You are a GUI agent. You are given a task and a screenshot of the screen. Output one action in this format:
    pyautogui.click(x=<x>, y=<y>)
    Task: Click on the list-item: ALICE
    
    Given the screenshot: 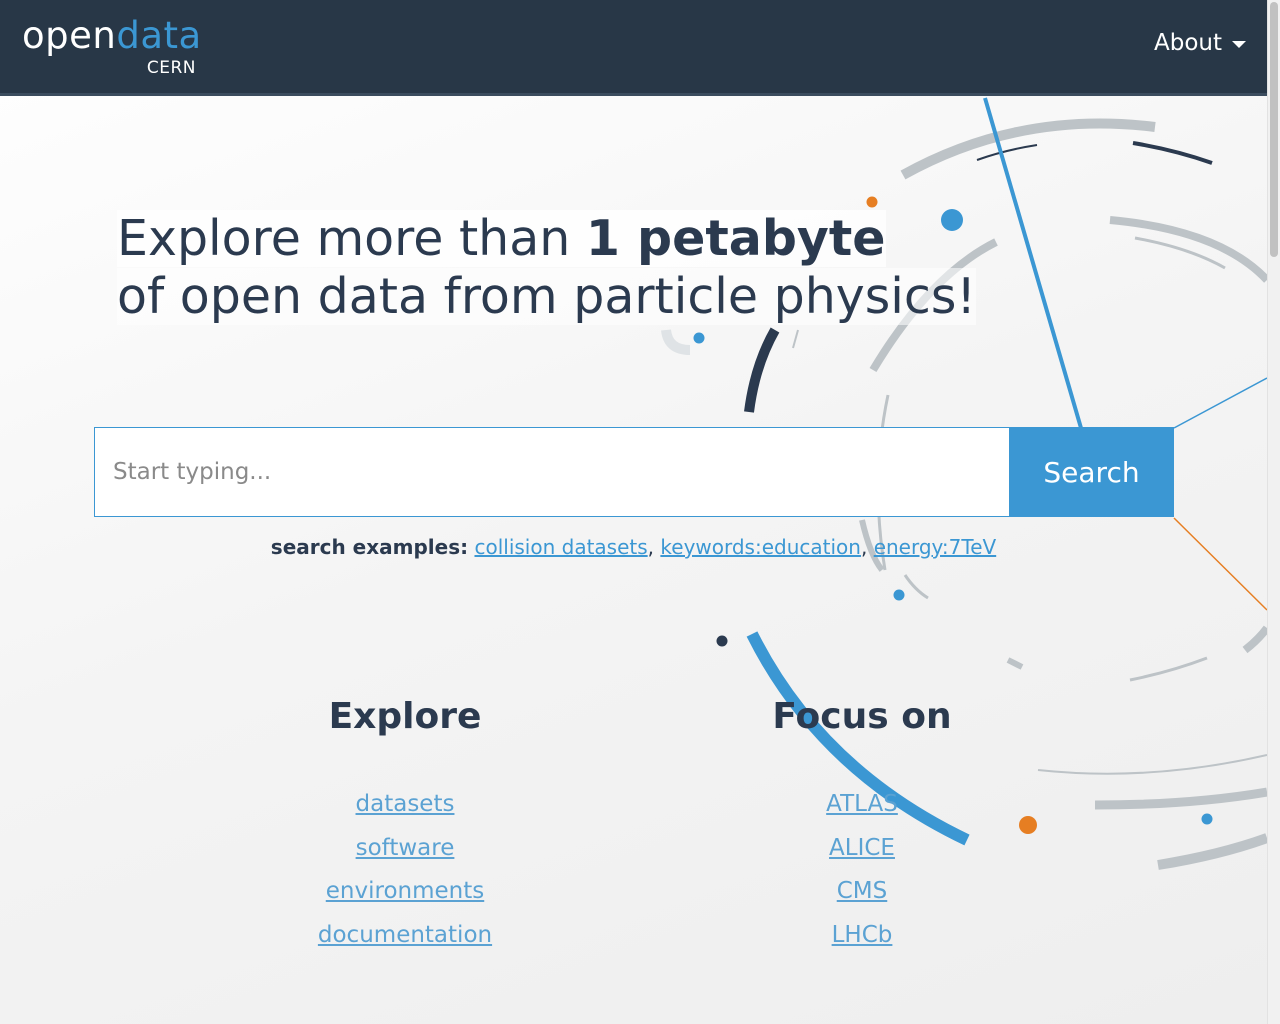 What is the action you would take?
    pyautogui.click(x=862, y=849)
    